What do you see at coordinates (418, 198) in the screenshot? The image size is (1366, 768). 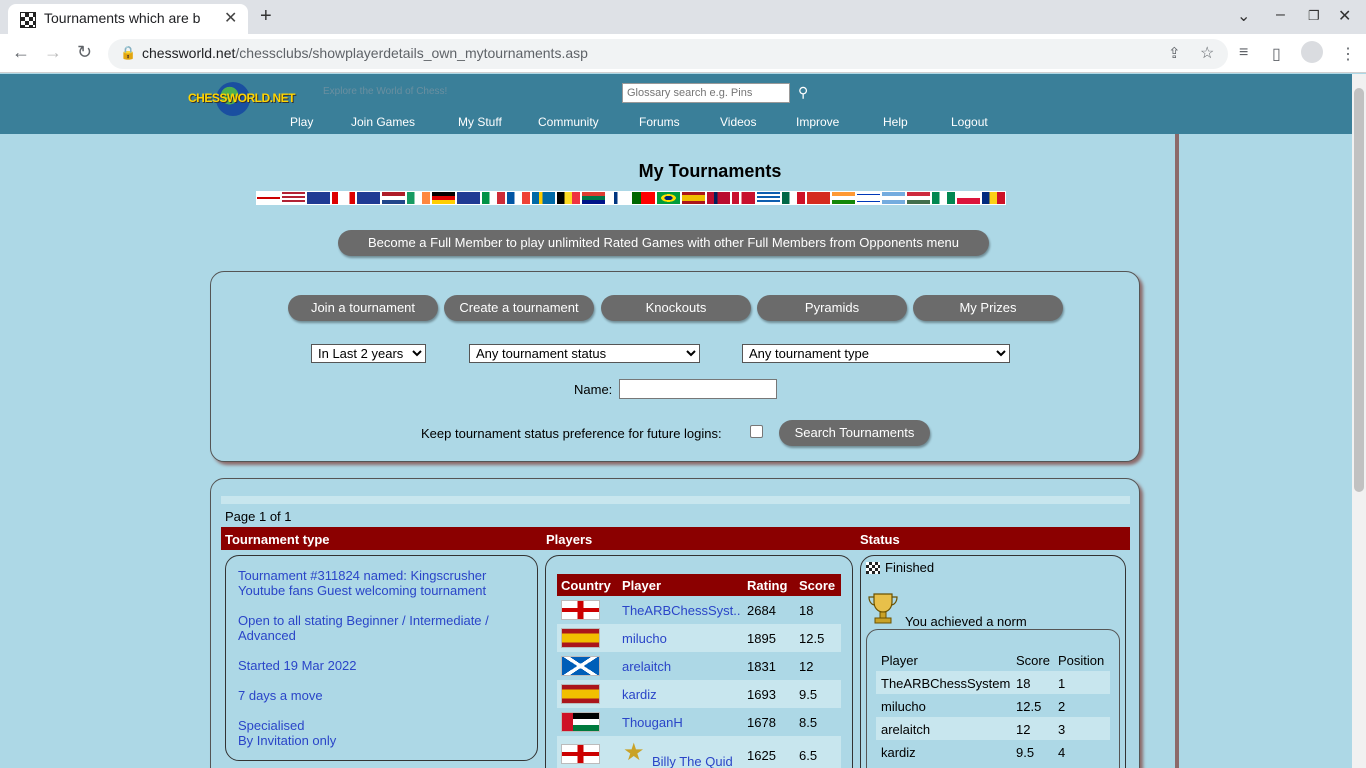 I see `flag-ireland-icon` at bounding box center [418, 198].